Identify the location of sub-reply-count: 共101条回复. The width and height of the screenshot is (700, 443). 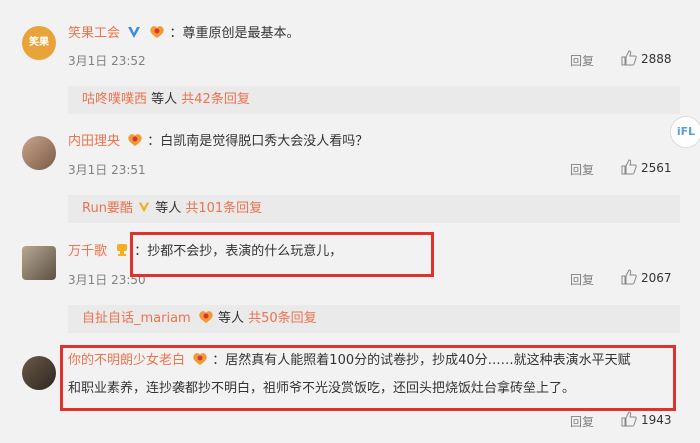
(223, 208).